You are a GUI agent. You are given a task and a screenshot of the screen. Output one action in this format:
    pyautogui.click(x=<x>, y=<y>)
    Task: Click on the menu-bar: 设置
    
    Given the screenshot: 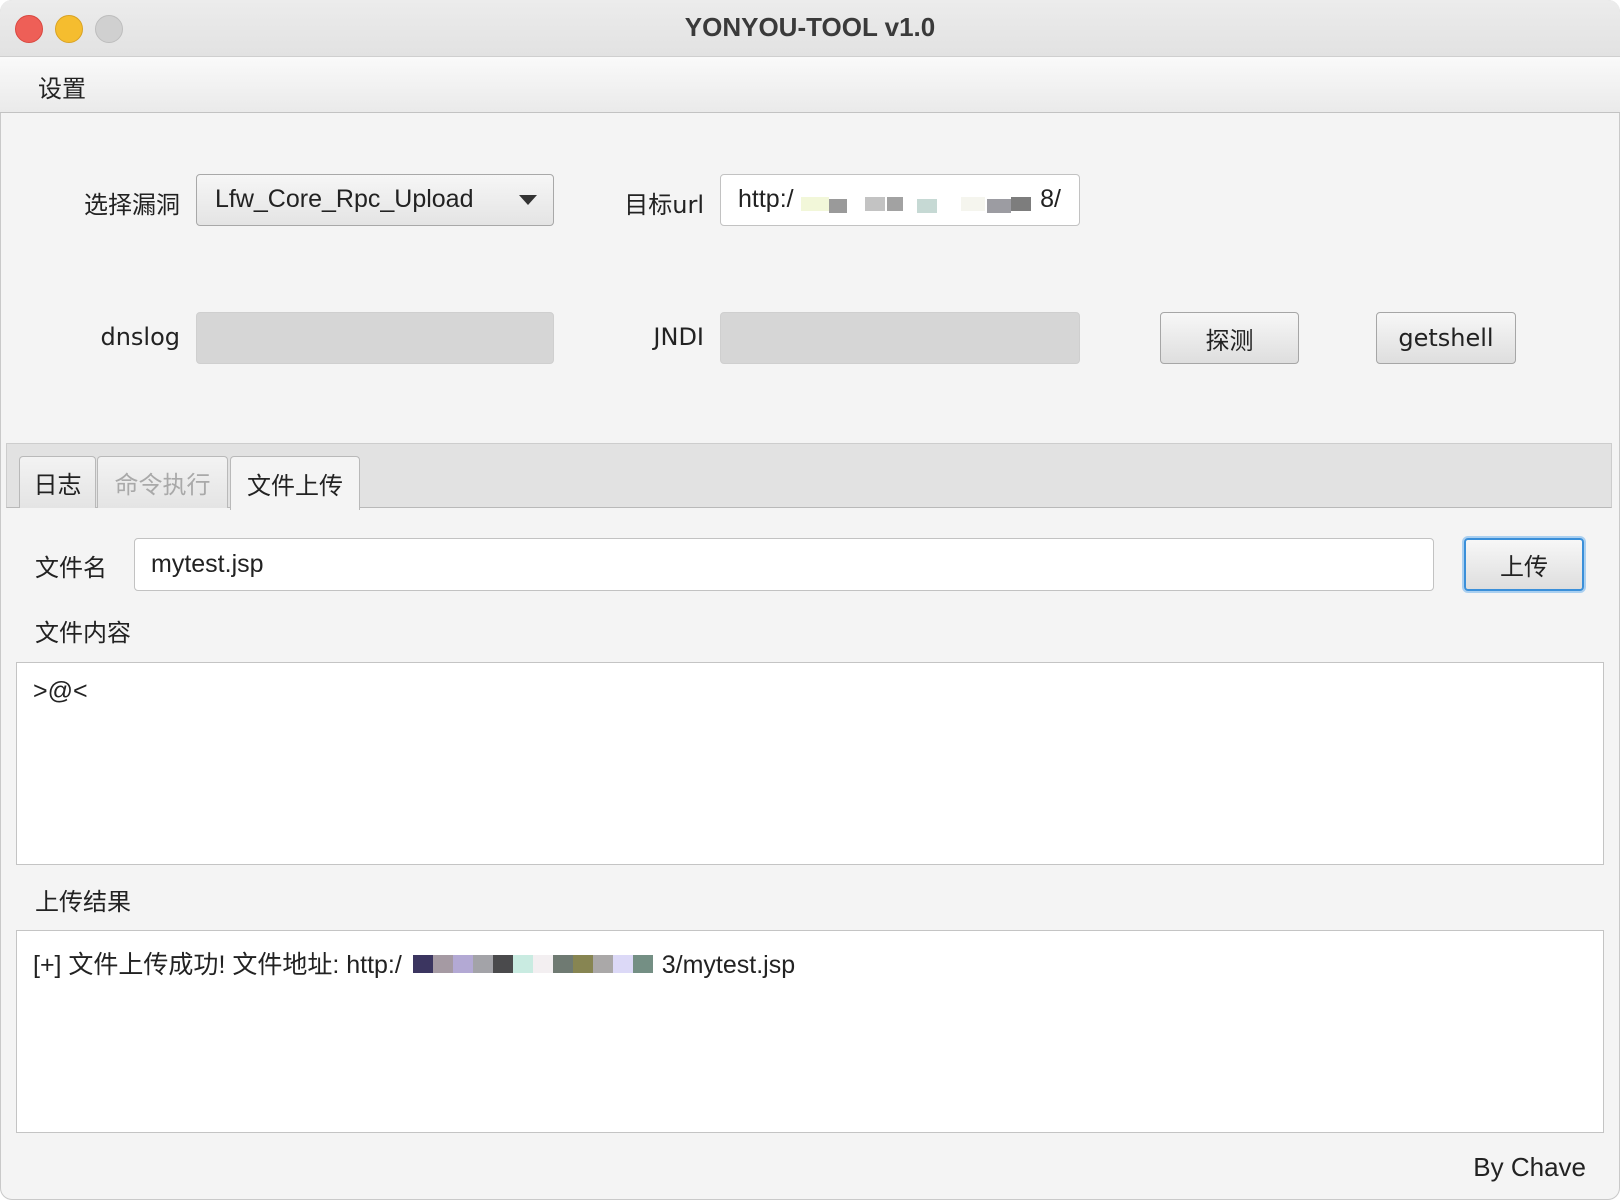 What is the action you would take?
    pyautogui.click(x=810, y=85)
    